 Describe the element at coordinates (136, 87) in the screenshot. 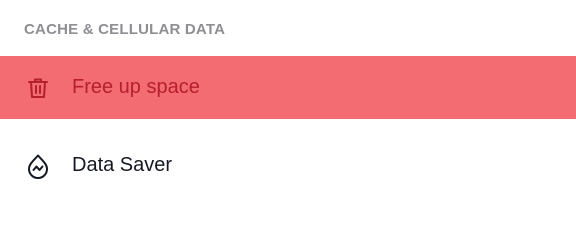

I see `free-up-space-label: Free up space` at that location.